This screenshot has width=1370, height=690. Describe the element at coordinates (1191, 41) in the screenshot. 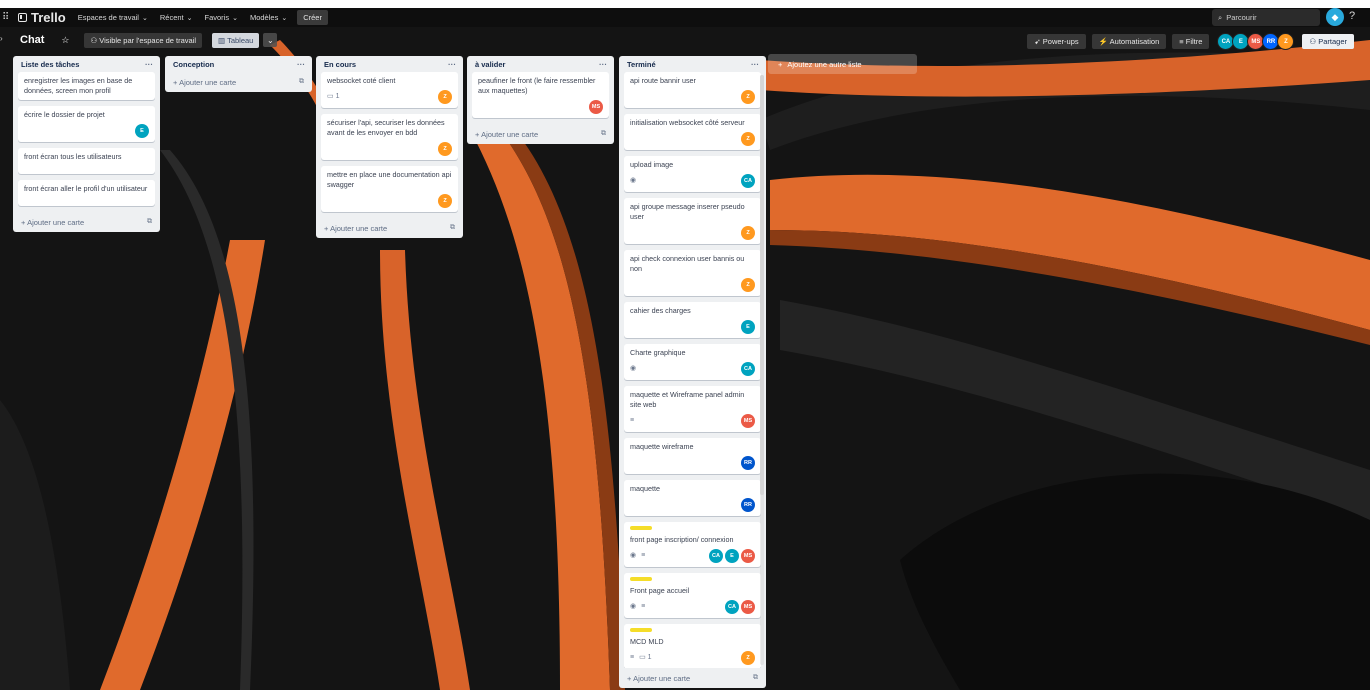

I see `filter-button: ≡ Filtre` at that location.